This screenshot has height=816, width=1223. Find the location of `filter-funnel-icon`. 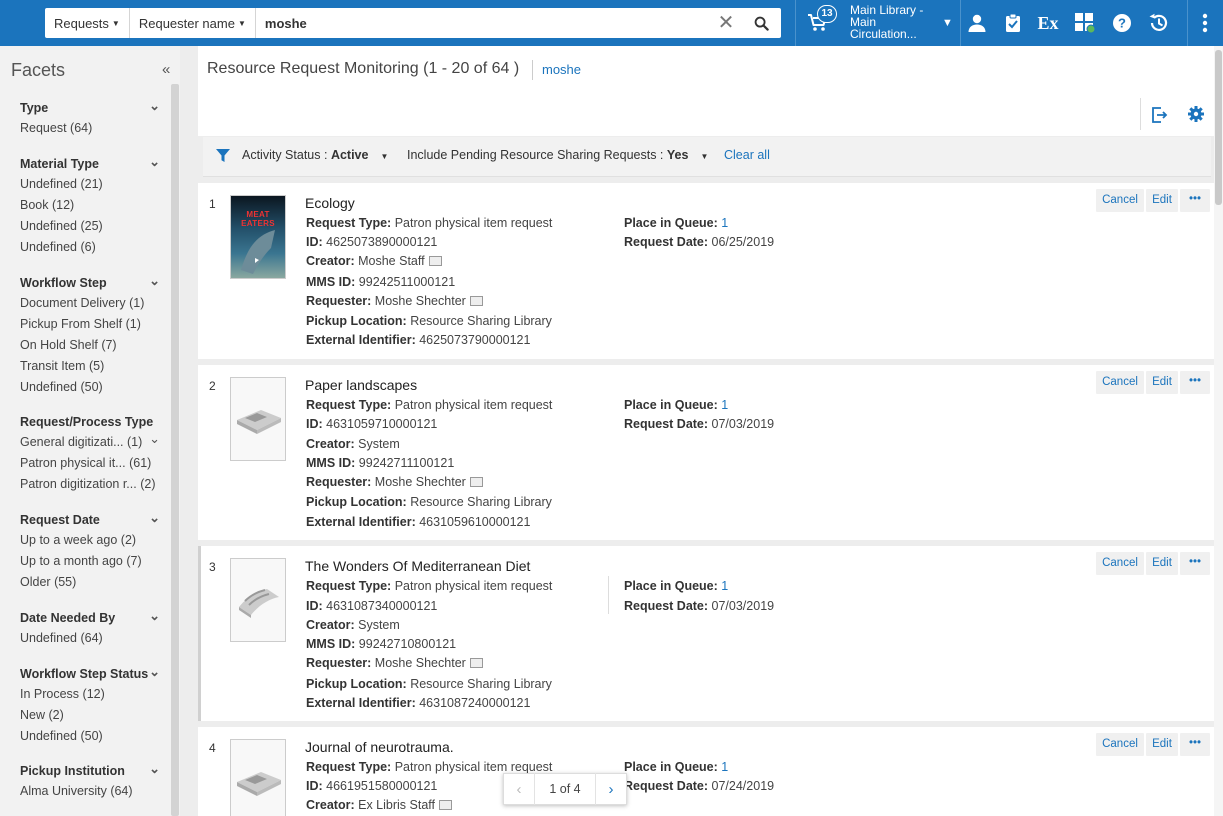

filter-funnel-icon is located at coordinates (223, 157).